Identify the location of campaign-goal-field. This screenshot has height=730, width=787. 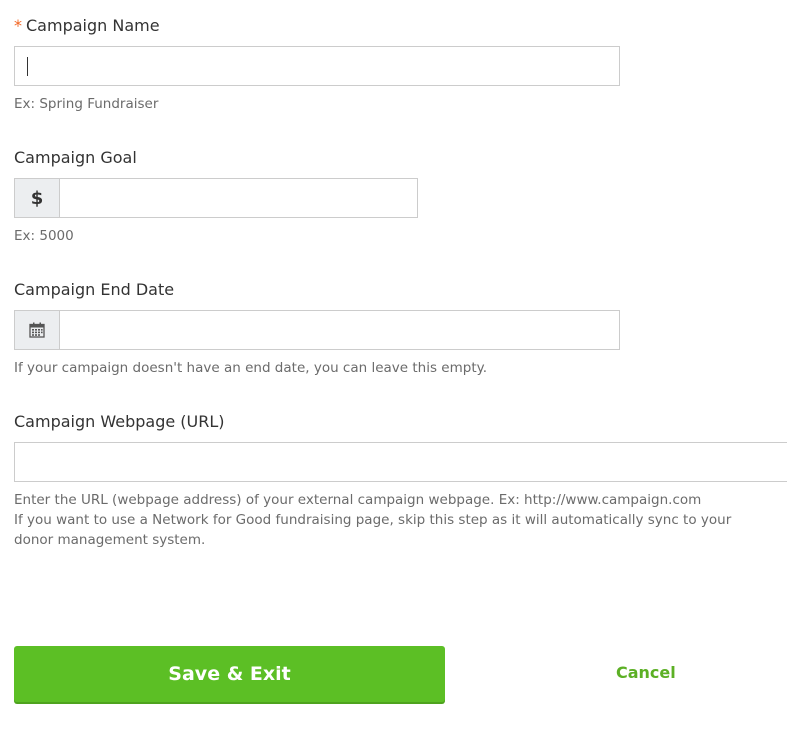
(239, 198).